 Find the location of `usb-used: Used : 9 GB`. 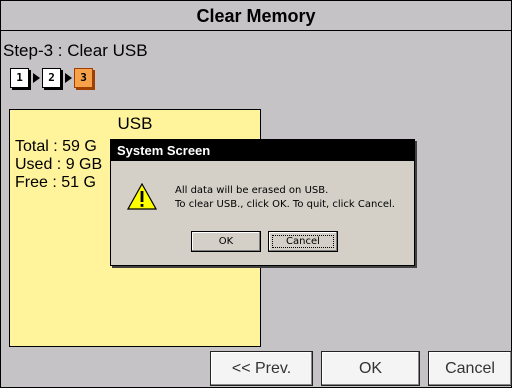

usb-used: Used : 9 GB is located at coordinates (59, 164).